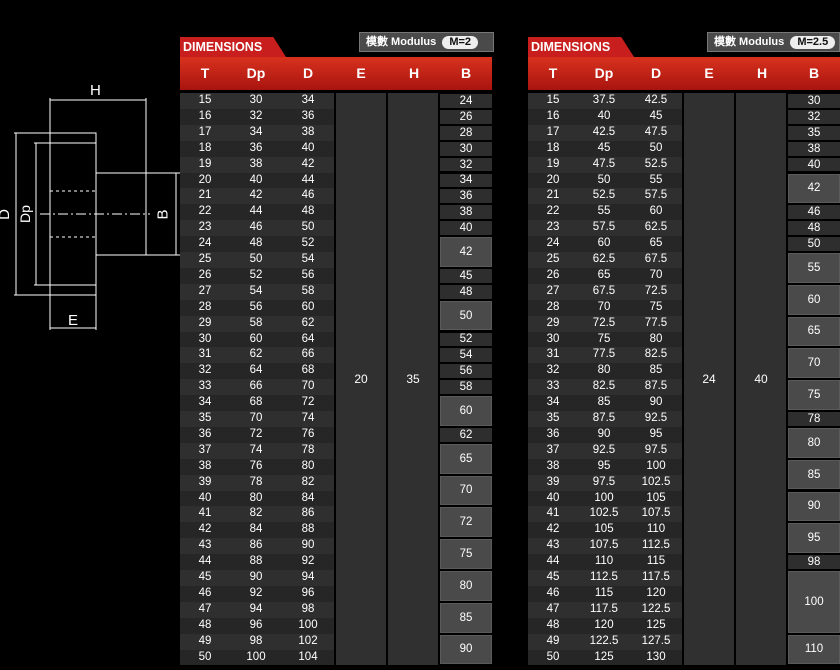 The height and width of the screenshot is (670, 840). What do you see at coordinates (205, 608) in the screenshot?
I see `t-cell: 47` at bounding box center [205, 608].